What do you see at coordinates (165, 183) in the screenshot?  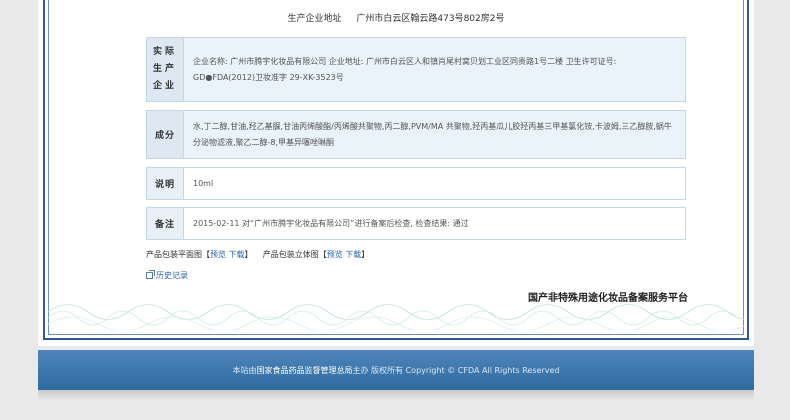 I see `spec-label: 说明` at bounding box center [165, 183].